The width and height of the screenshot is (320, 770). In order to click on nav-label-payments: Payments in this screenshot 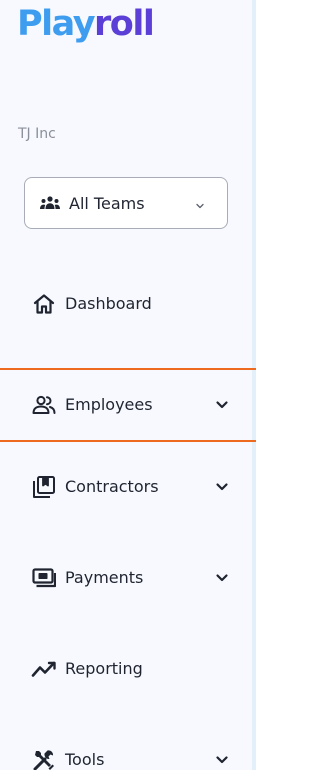, I will do `click(104, 577)`.